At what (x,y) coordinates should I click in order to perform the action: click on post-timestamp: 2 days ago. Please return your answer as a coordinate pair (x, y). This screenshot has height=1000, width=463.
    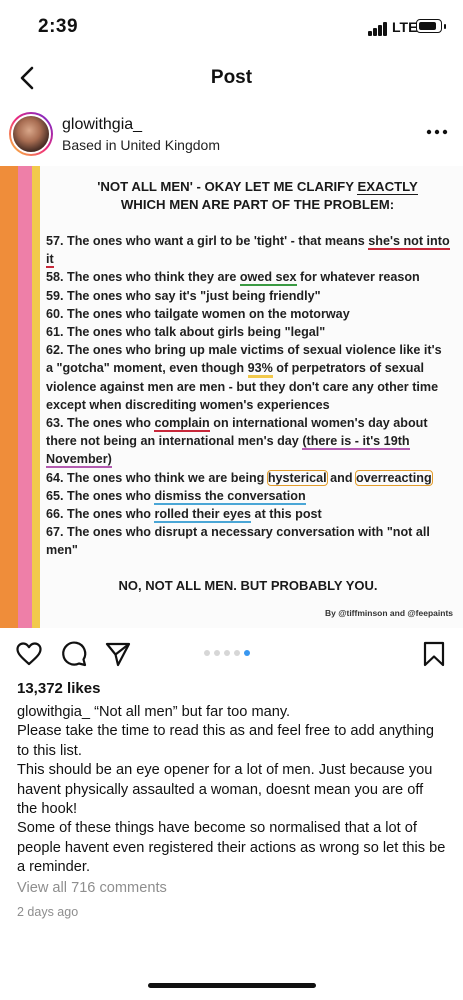
    Looking at the image, I should click on (48, 912).